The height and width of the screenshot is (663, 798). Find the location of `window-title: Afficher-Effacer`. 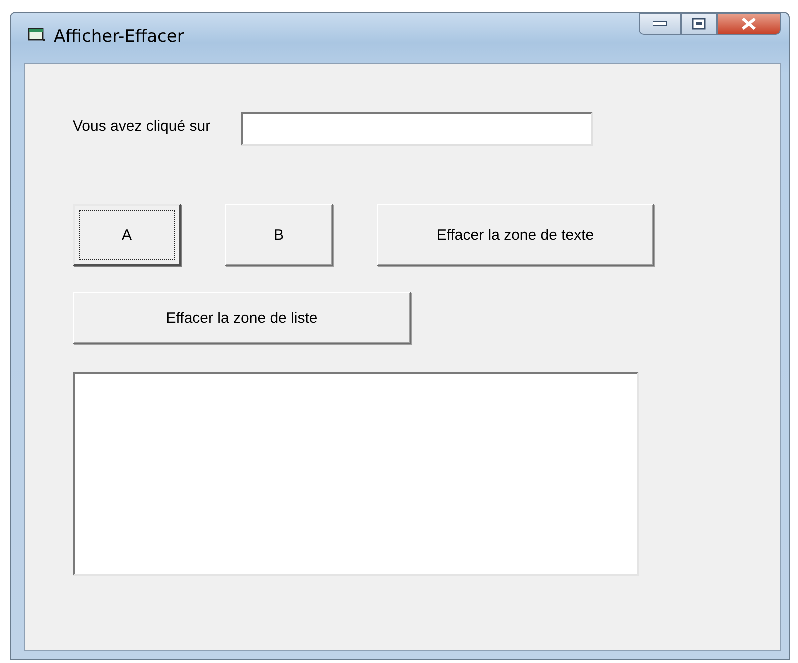

window-title: Afficher-Effacer is located at coordinates (119, 37).